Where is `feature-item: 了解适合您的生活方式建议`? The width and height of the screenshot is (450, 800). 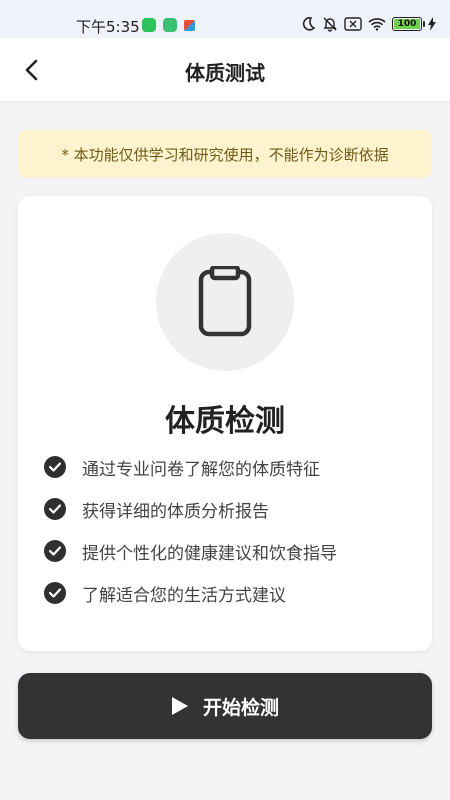
feature-item: 了解适合您的生活方式建议 is located at coordinates (190, 593).